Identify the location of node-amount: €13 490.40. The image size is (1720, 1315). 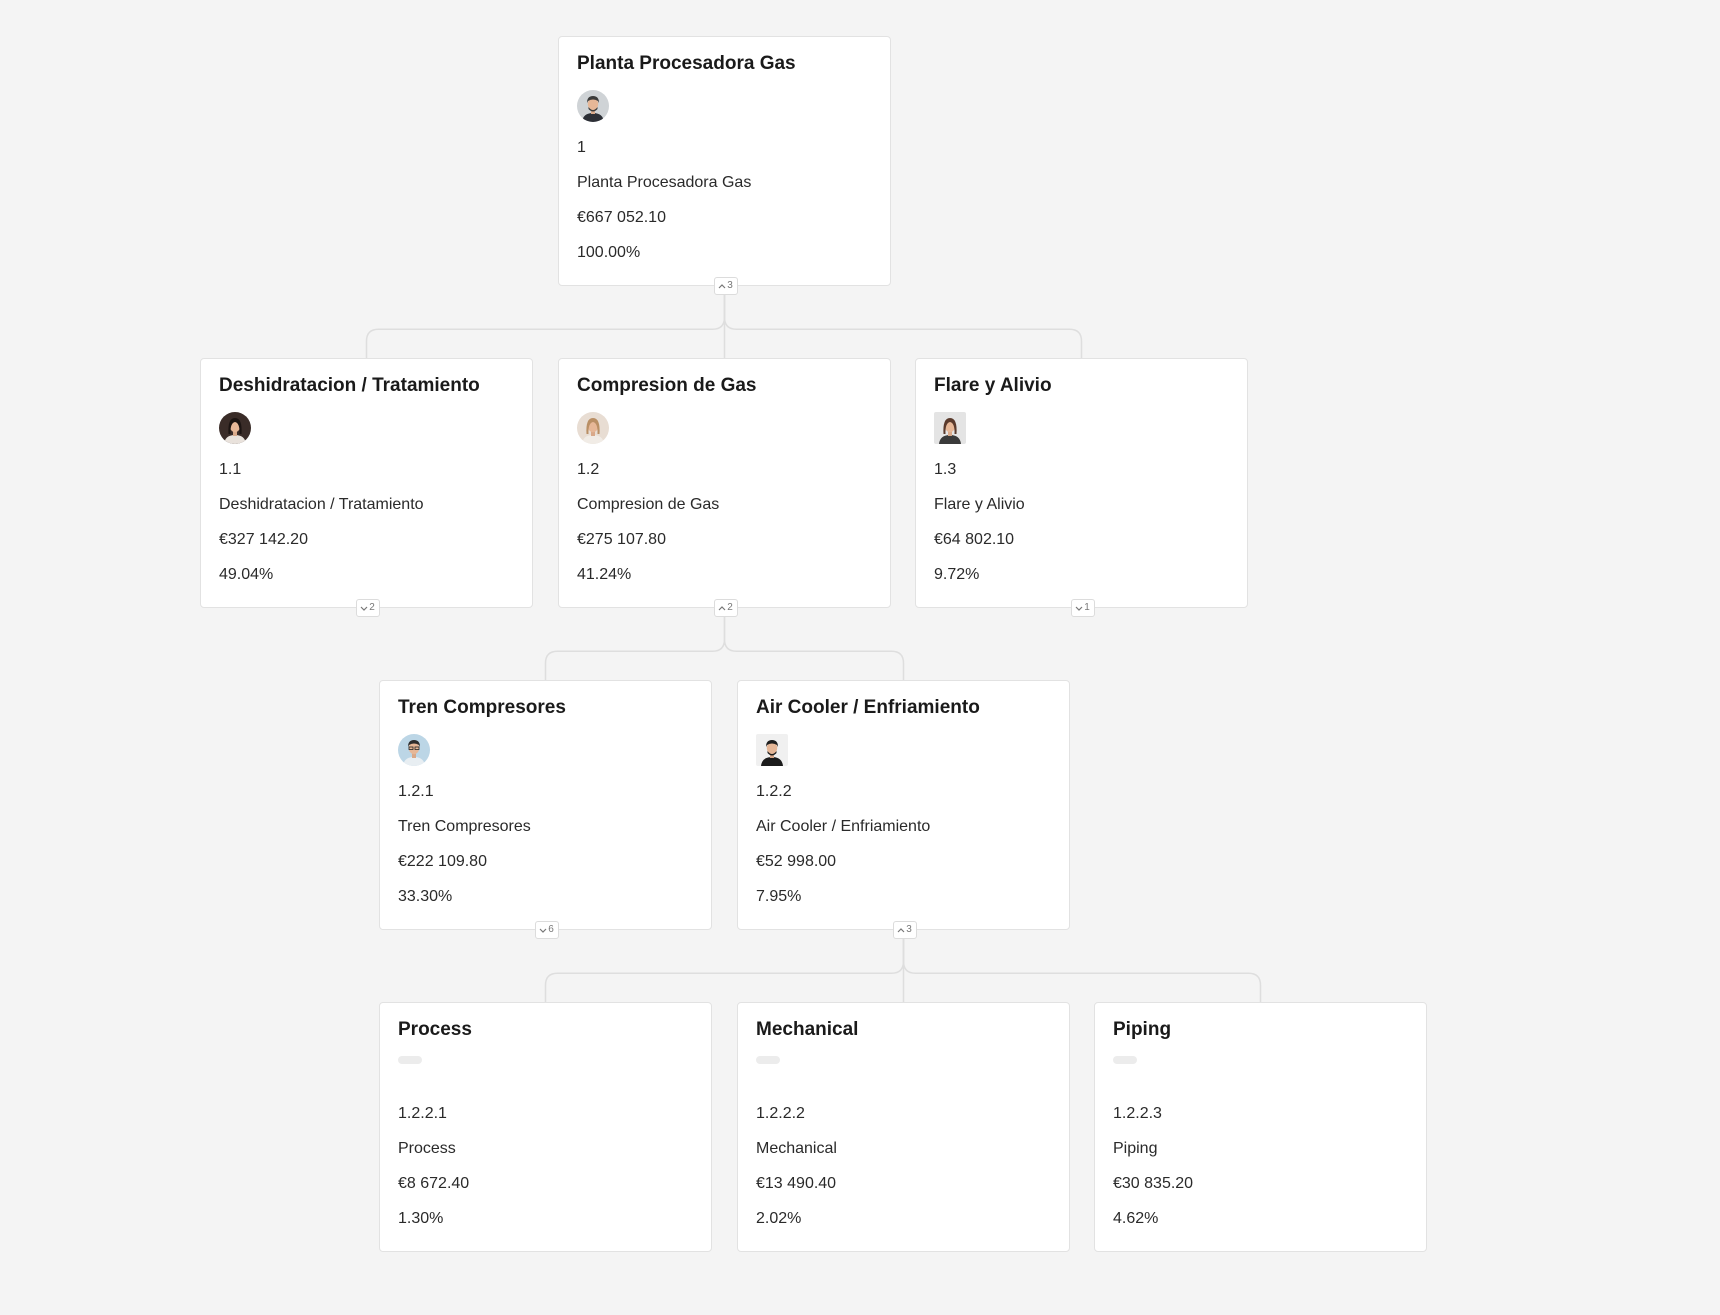
(796, 1183).